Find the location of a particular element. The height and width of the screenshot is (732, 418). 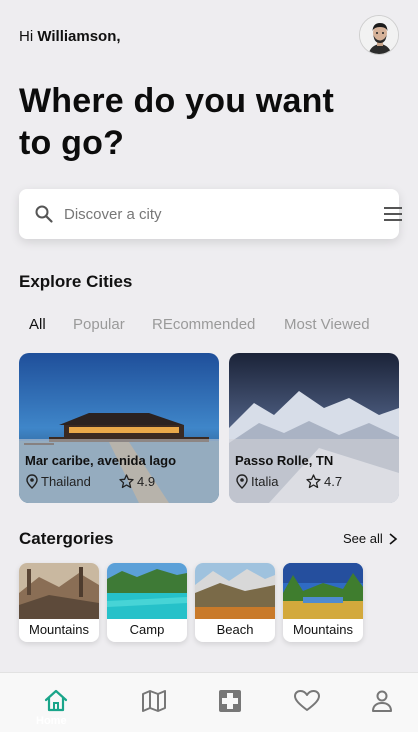

nav-profile is located at coordinates (381, 703).